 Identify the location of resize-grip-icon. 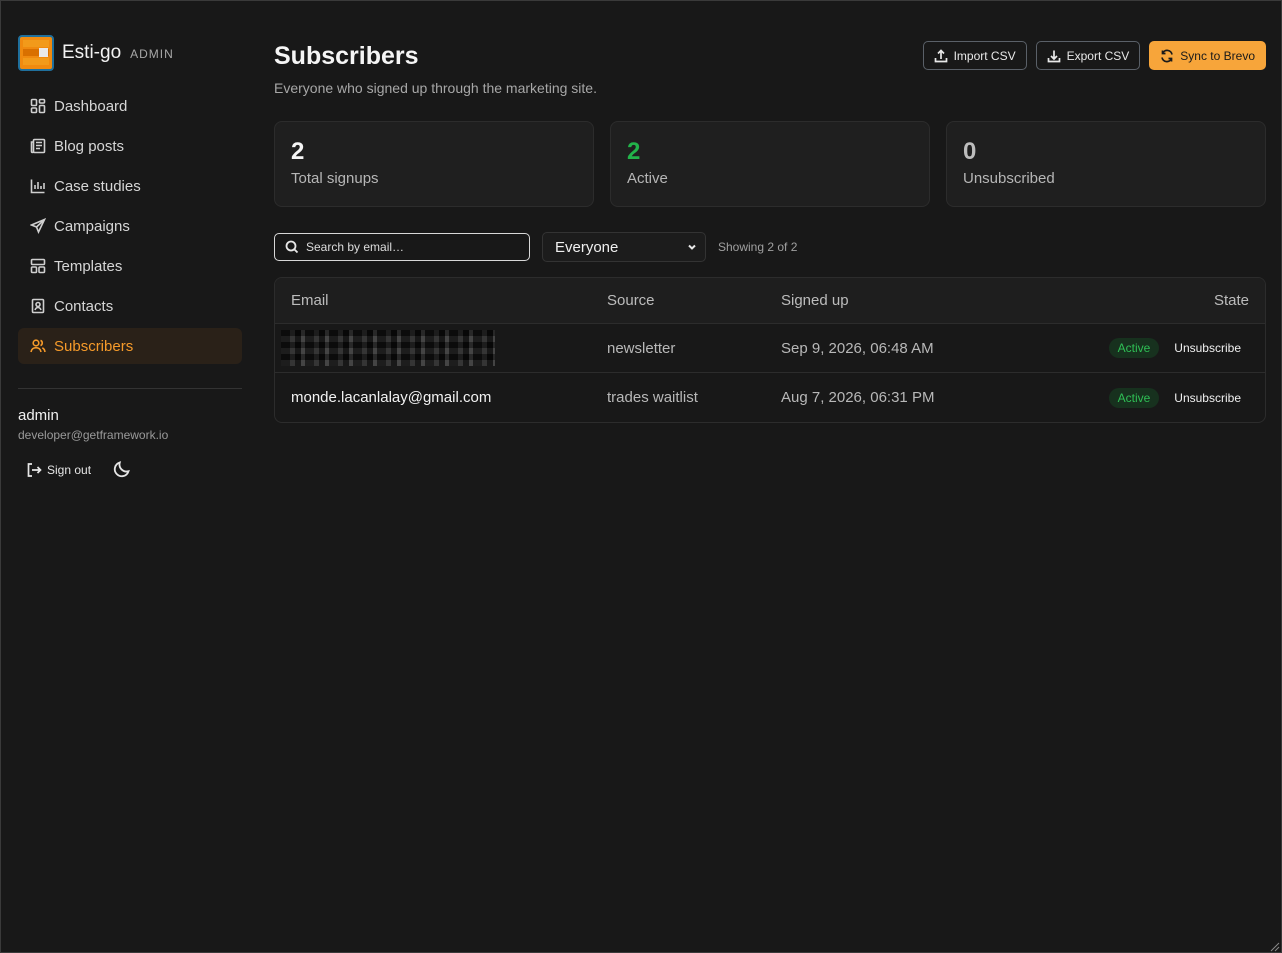
(1274, 945).